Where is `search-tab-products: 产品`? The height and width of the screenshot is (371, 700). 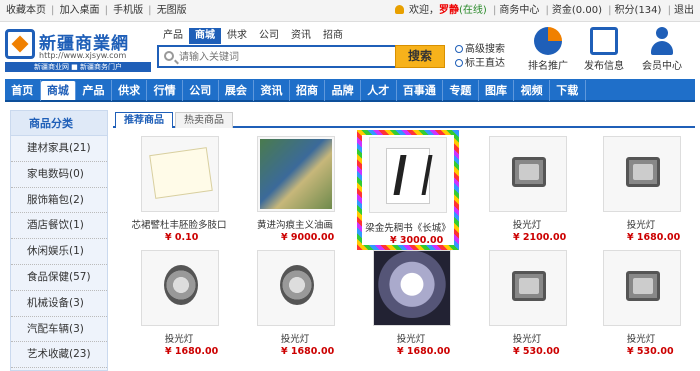 search-tab-products: 产品 is located at coordinates (173, 36).